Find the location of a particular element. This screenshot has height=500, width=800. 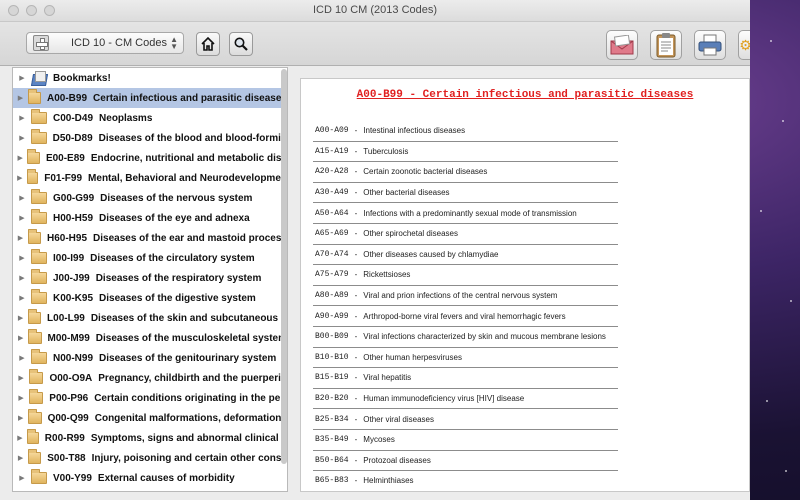

block-entry: B50-B64- Protozoal diseases is located at coordinates (465, 461).